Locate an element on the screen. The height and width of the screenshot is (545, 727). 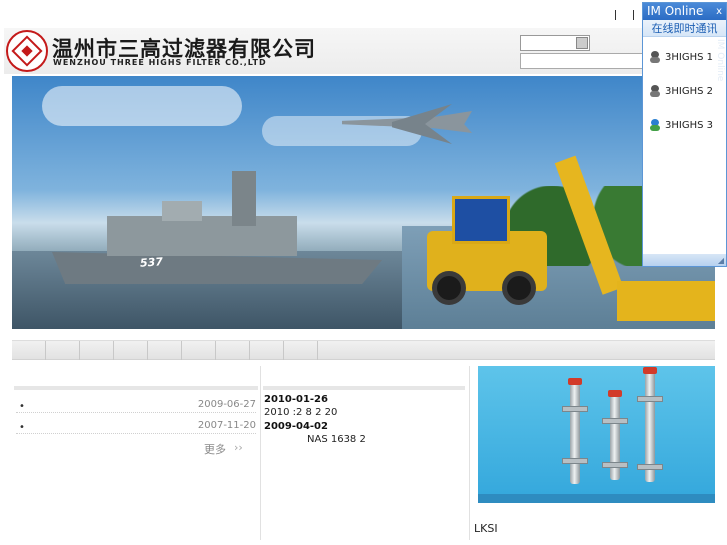
close-icon: x is located at coordinates (719, 12).